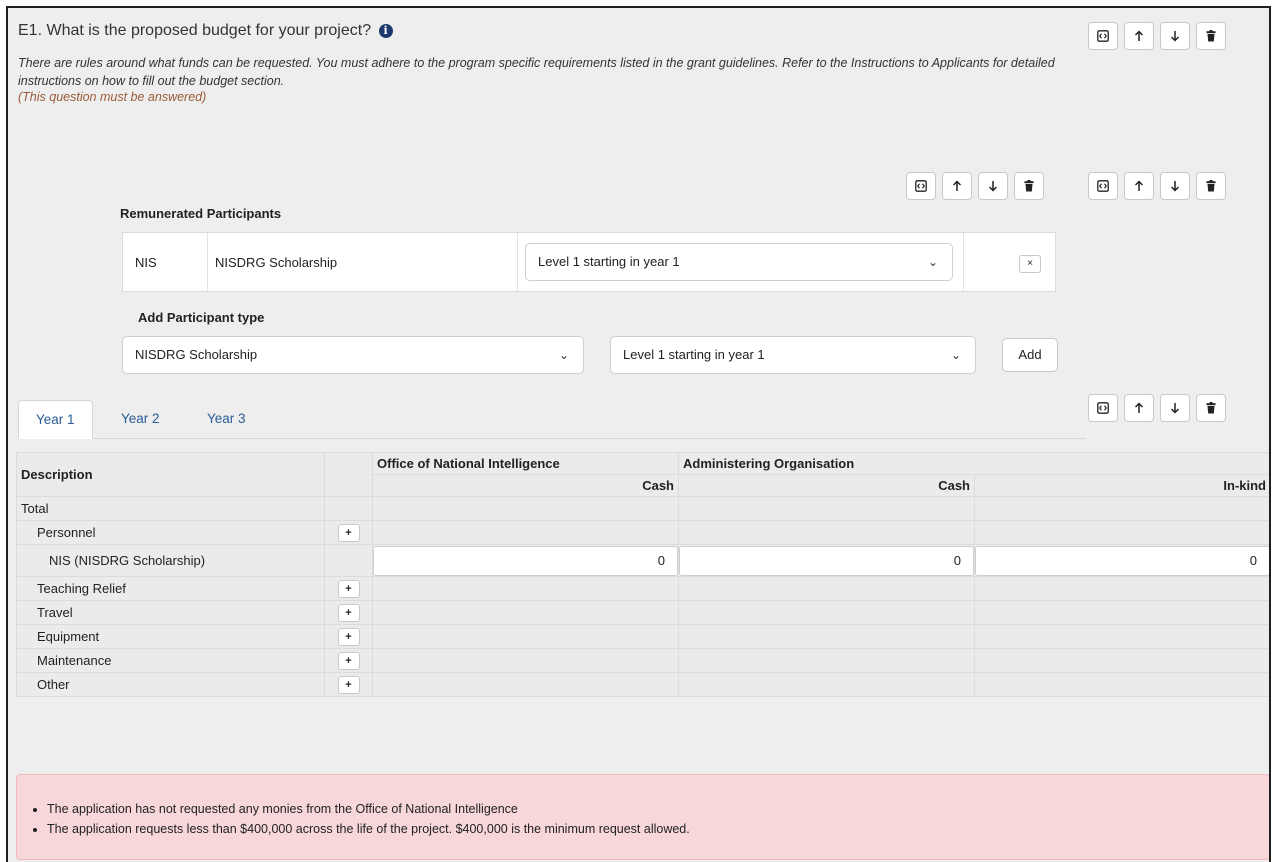 This screenshot has height=862, width=1277. I want to click on table-row-other: Other +, so click(642, 684).